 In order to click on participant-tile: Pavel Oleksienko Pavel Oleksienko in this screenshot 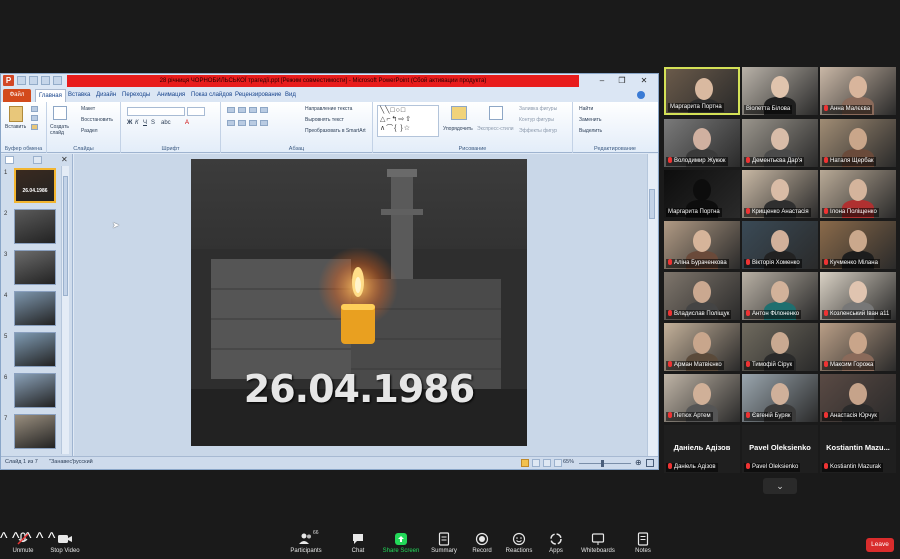, I will do `click(780, 449)`.